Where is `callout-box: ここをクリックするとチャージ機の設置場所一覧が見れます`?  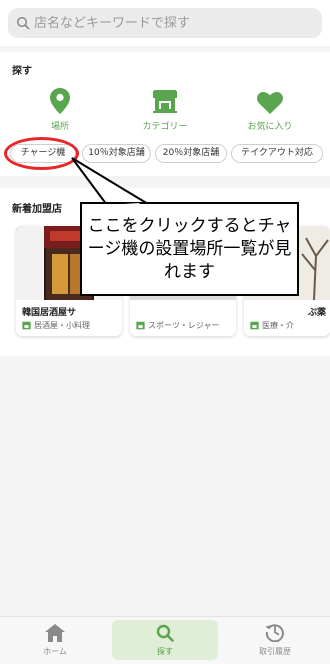 callout-box: ここをクリックするとチャージ機の設置場所一覧が見れます is located at coordinates (189, 249).